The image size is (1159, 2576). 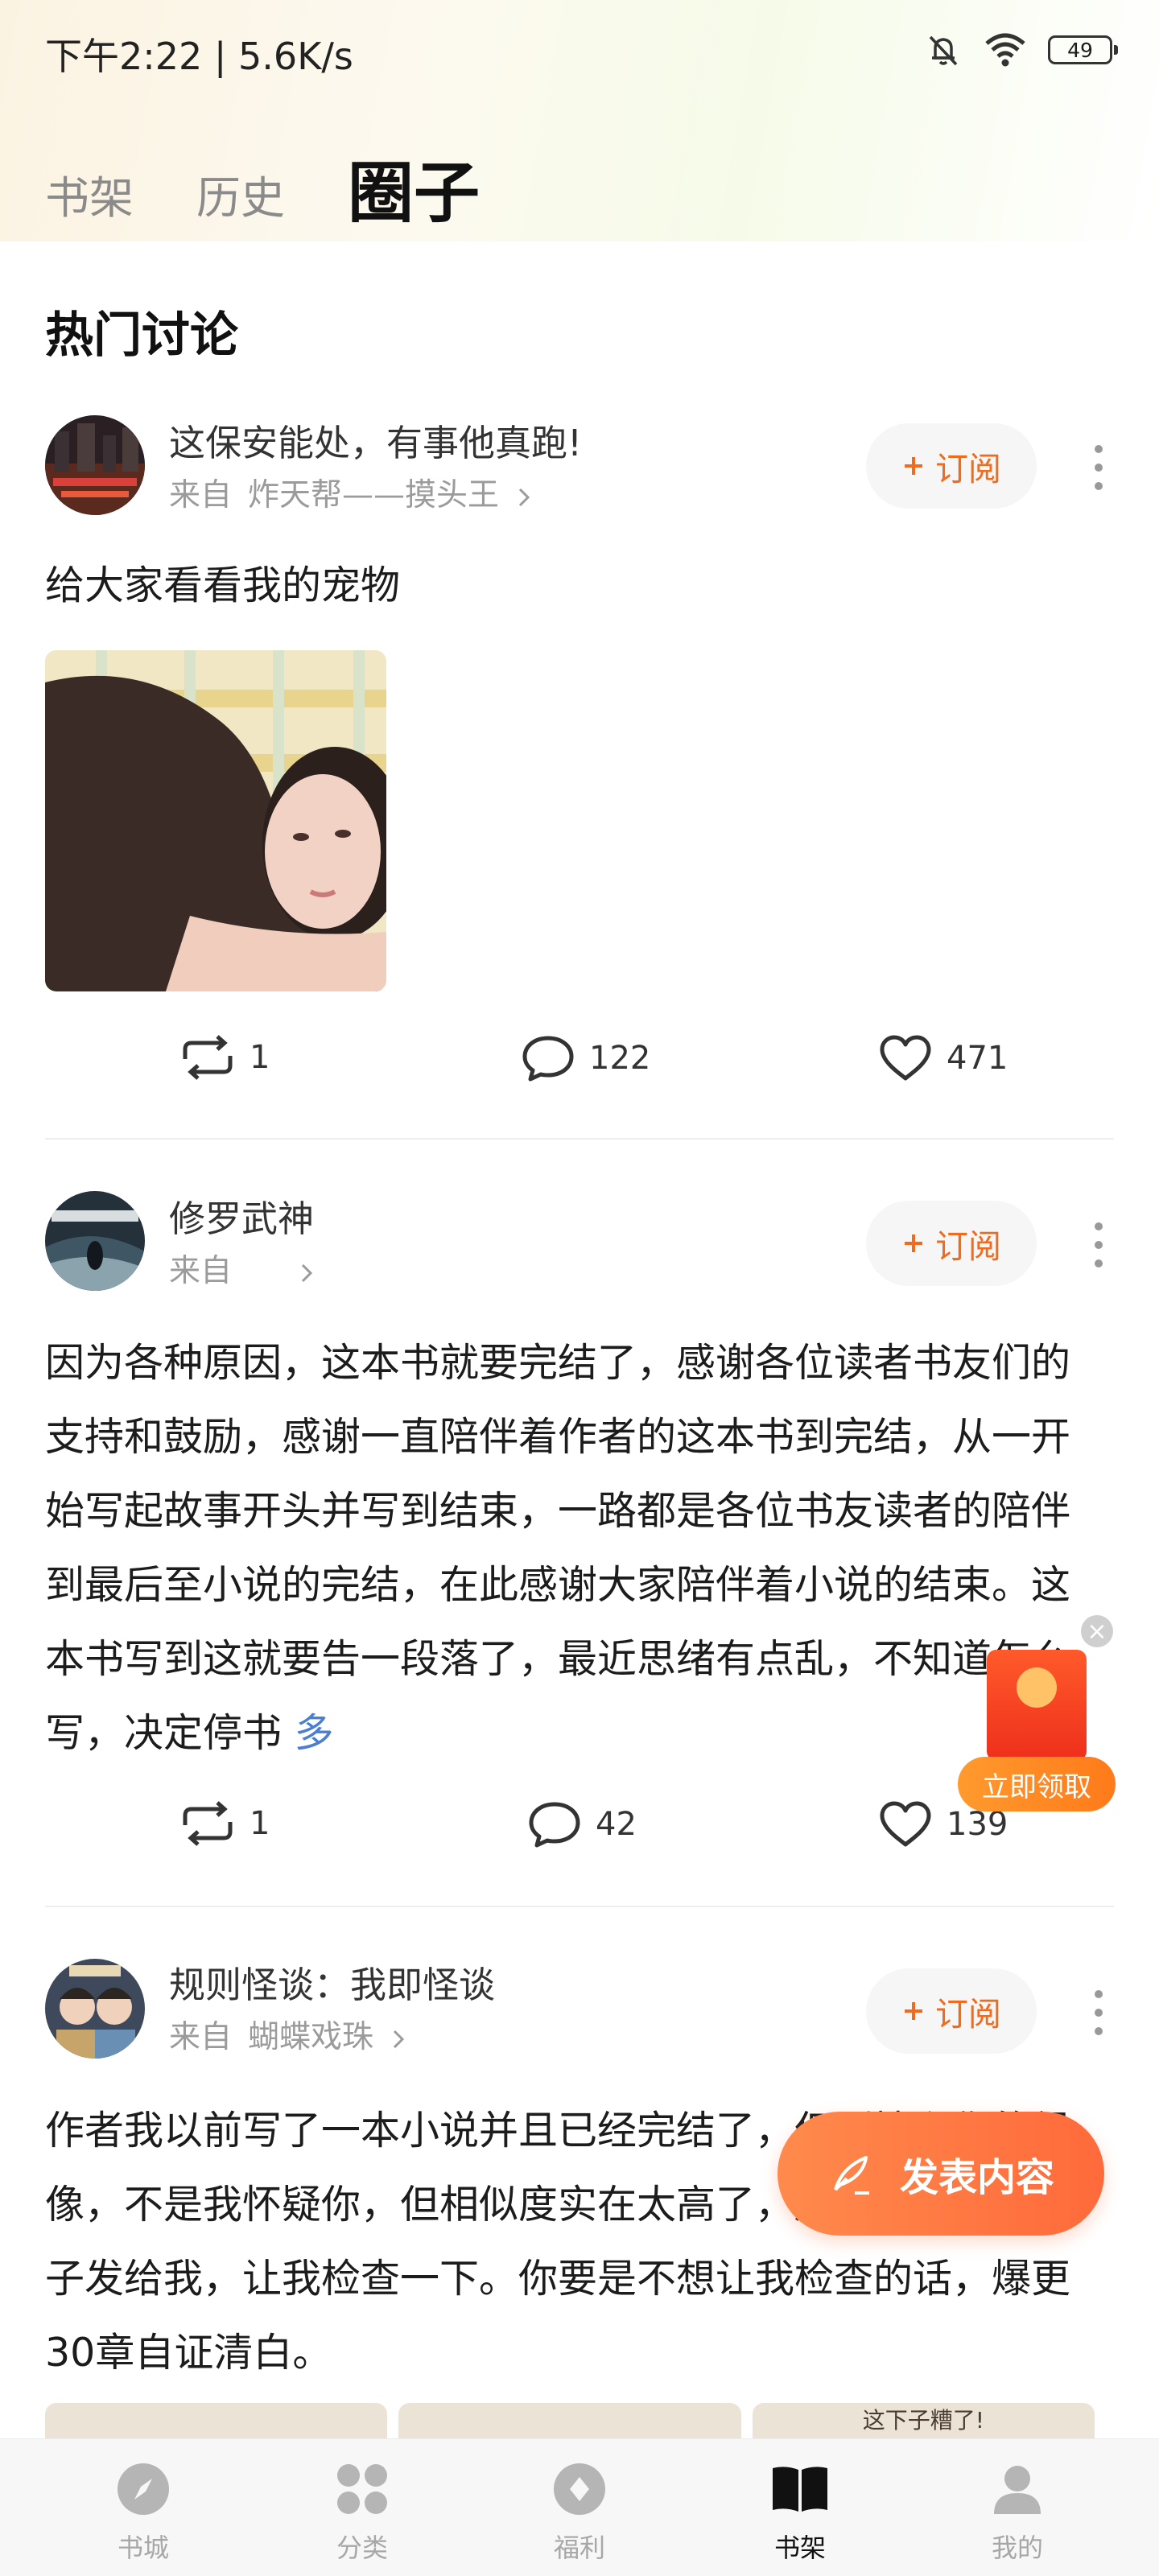 I want to click on section-title: 热门讨论, so click(x=141, y=335).